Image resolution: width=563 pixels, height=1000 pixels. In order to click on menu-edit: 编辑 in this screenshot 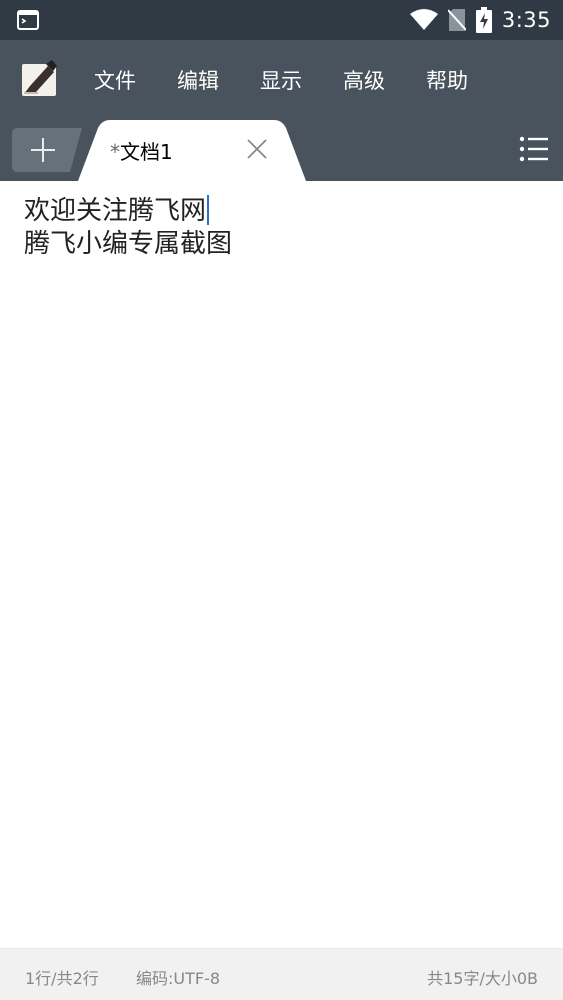, I will do `click(198, 80)`.